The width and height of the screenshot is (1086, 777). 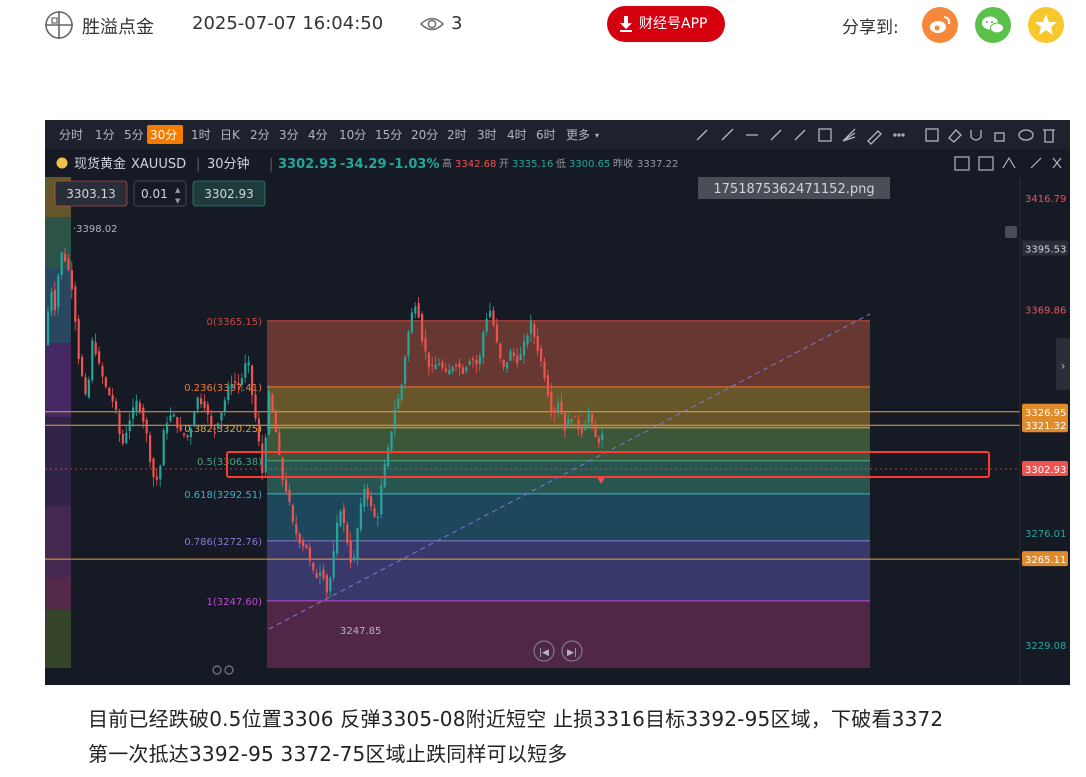 What do you see at coordinates (657, 164) in the screenshot?
I see `prev-close-value: 3337.22` at bounding box center [657, 164].